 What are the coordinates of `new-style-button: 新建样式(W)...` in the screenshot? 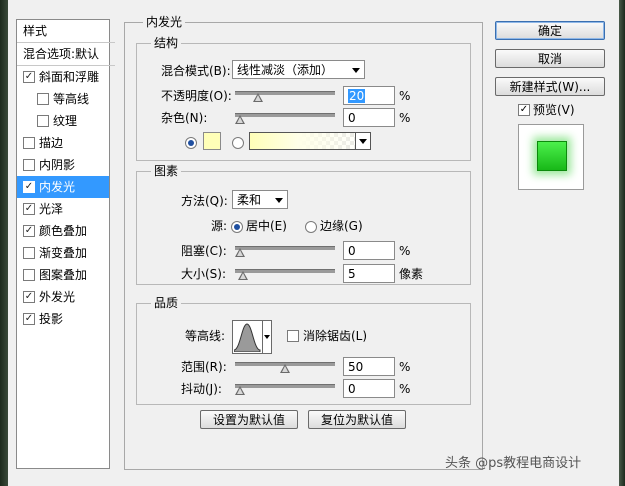 It's located at (550, 86).